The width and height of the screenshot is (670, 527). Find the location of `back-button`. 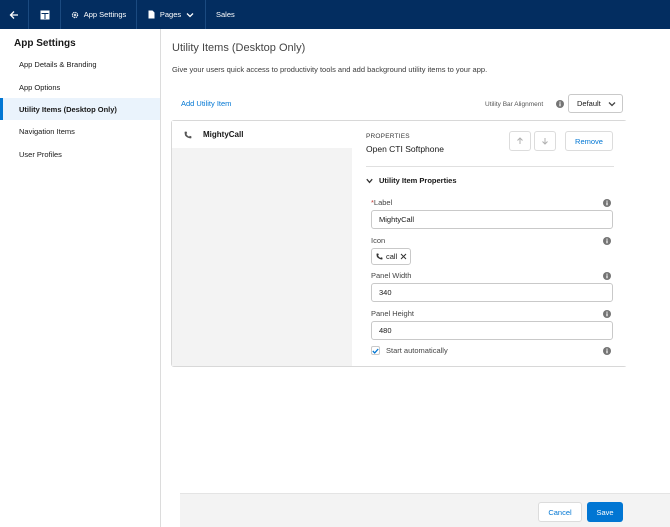

back-button is located at coordinates (14, 14).